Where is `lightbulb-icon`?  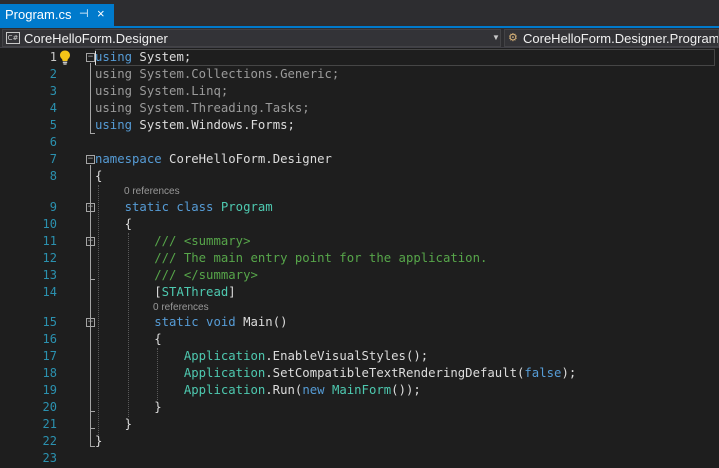
lightbulb-icon is located at coordinates (65, 57).